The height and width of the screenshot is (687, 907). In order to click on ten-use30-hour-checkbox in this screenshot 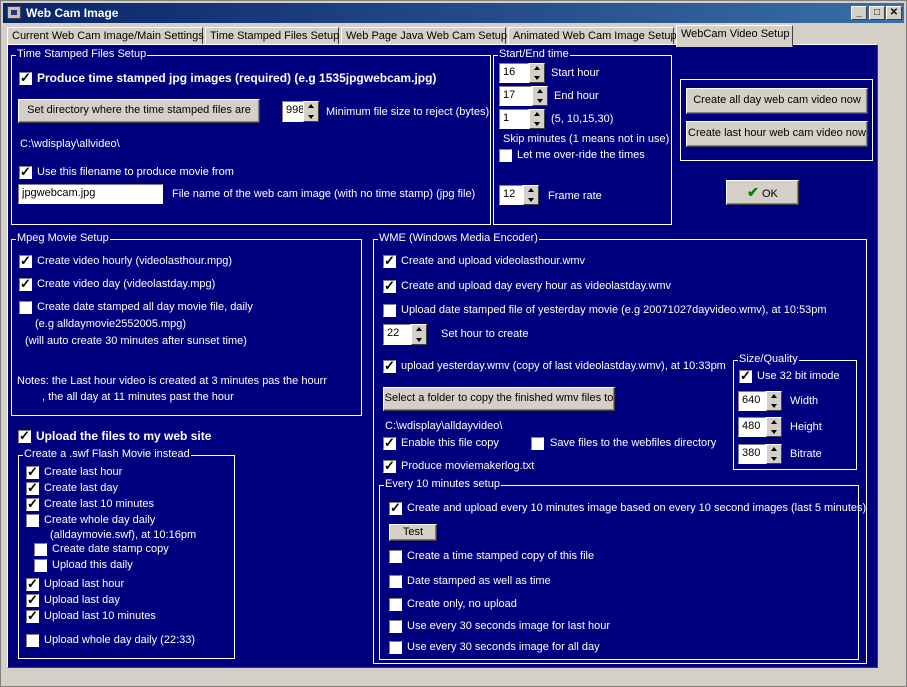, I will do `click(395, 626)`.